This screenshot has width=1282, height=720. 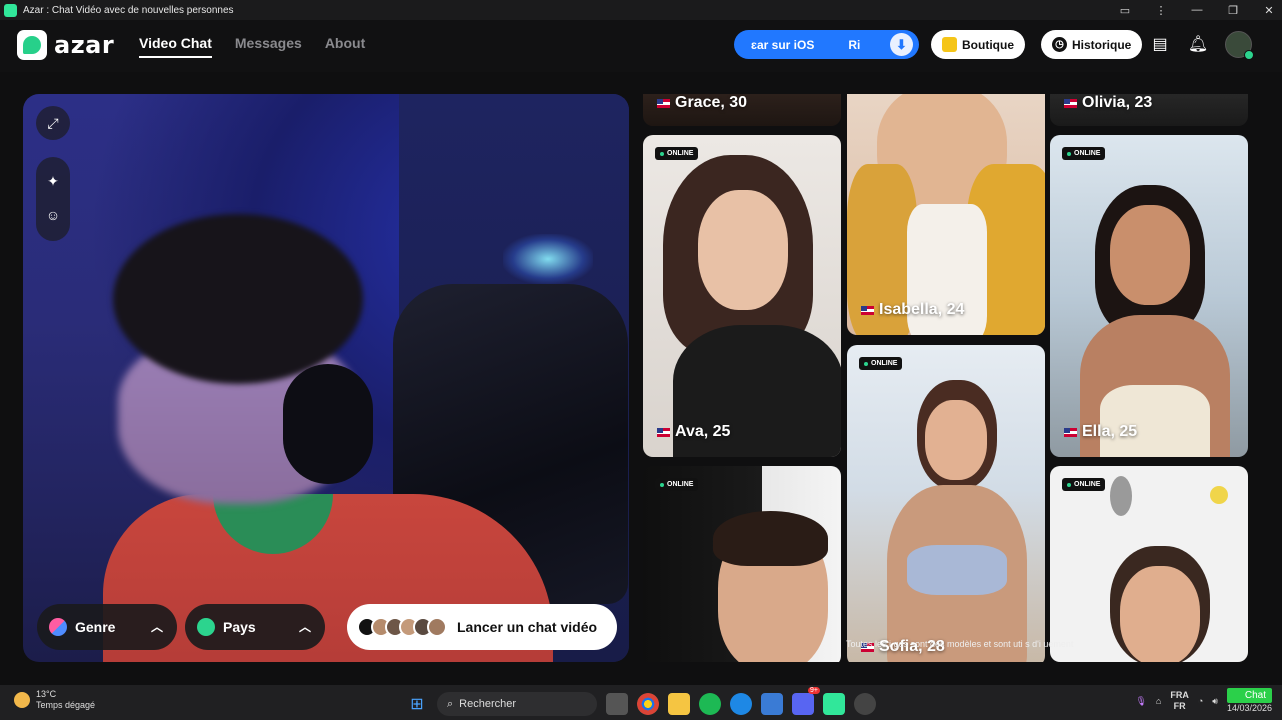 I want to click on profile-card: ONLINE Sofia, 28, so click(x=946, y=503).